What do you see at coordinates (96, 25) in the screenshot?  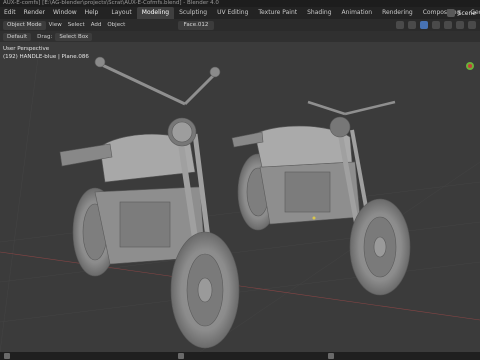 I see `menu-add: Add` at bounding box center [96, 25].